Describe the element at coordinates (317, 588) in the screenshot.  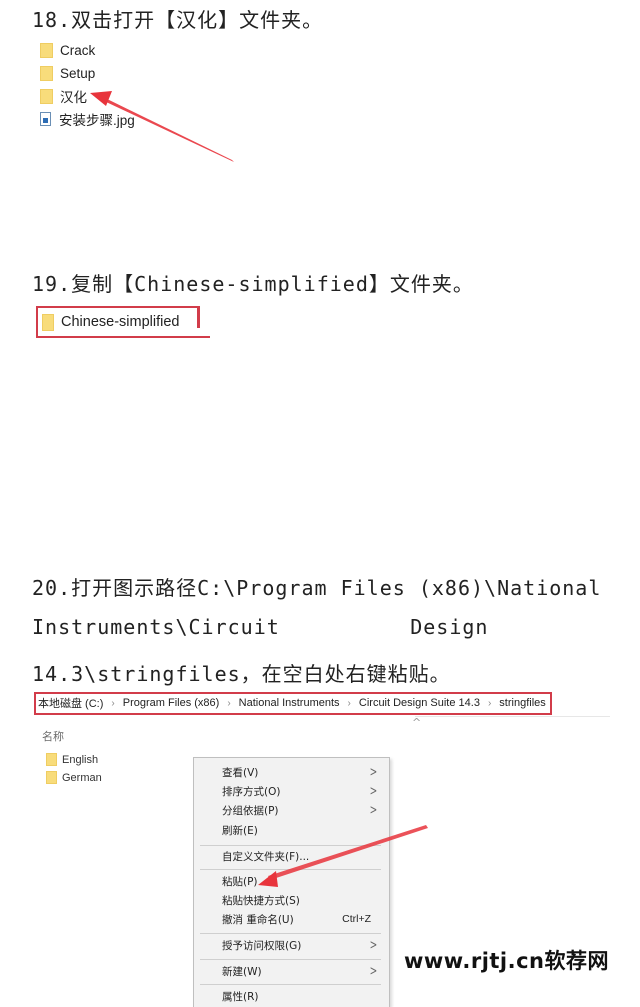
I see `step-20-title-line1: 20.打开图示路径C:\Program Files (x86)\National` at that location.